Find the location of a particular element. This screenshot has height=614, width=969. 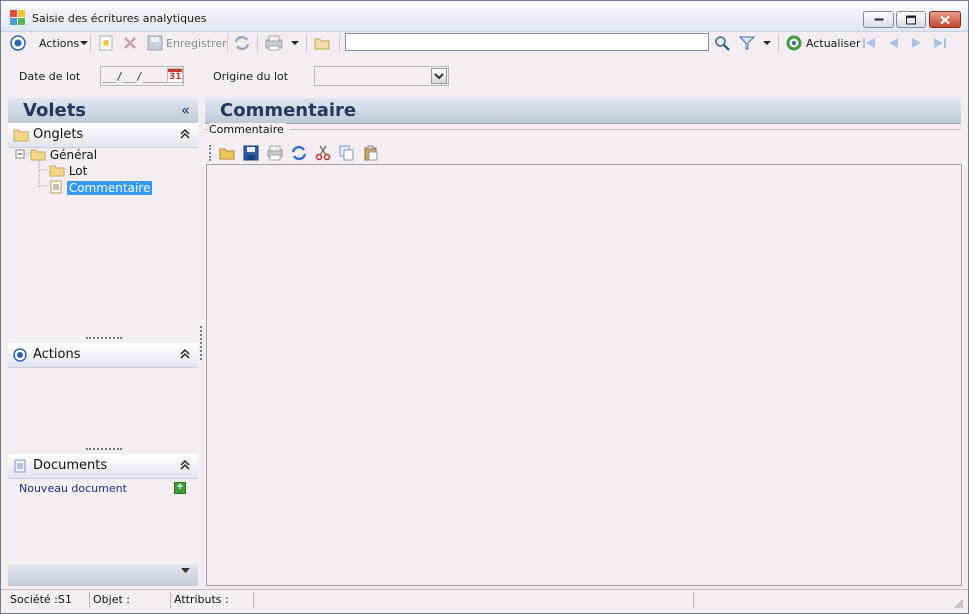

app-icon is located at coordinates (18, 18).